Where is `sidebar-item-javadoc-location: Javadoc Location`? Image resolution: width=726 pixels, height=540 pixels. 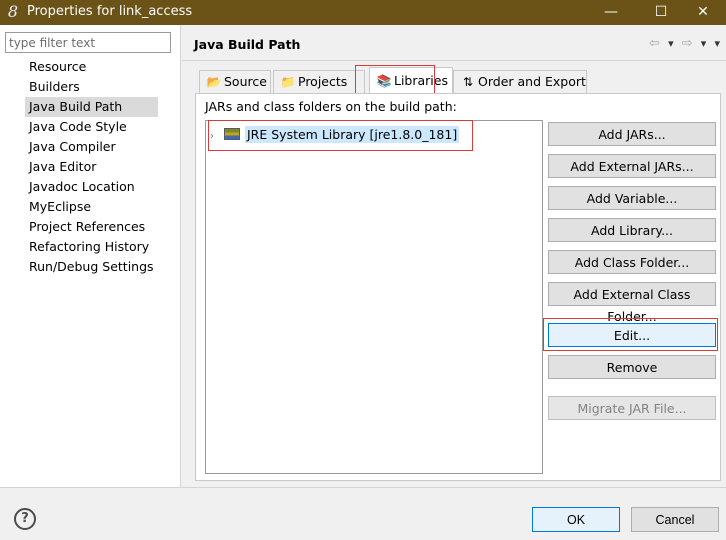
sidebar-item-javadoc-location: Javadoc Location is located at coordinates (91, 187).